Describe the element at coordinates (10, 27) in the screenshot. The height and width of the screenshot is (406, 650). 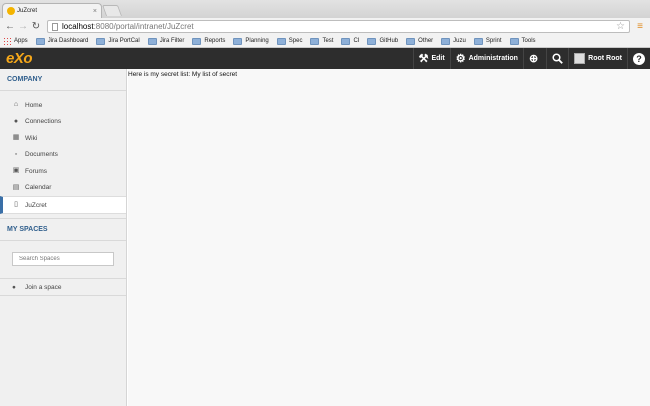
I see `back-icon: ←` at that location.